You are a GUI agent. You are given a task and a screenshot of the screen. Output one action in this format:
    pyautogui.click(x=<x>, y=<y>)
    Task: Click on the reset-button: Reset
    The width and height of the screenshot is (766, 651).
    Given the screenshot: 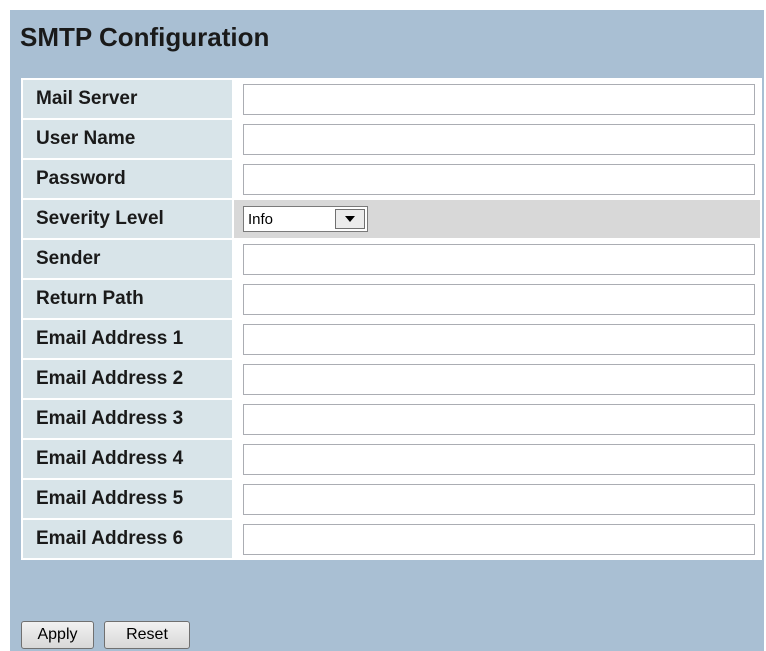 What is the action you would take?
    pyautogui.click(x=147, y=635)
    